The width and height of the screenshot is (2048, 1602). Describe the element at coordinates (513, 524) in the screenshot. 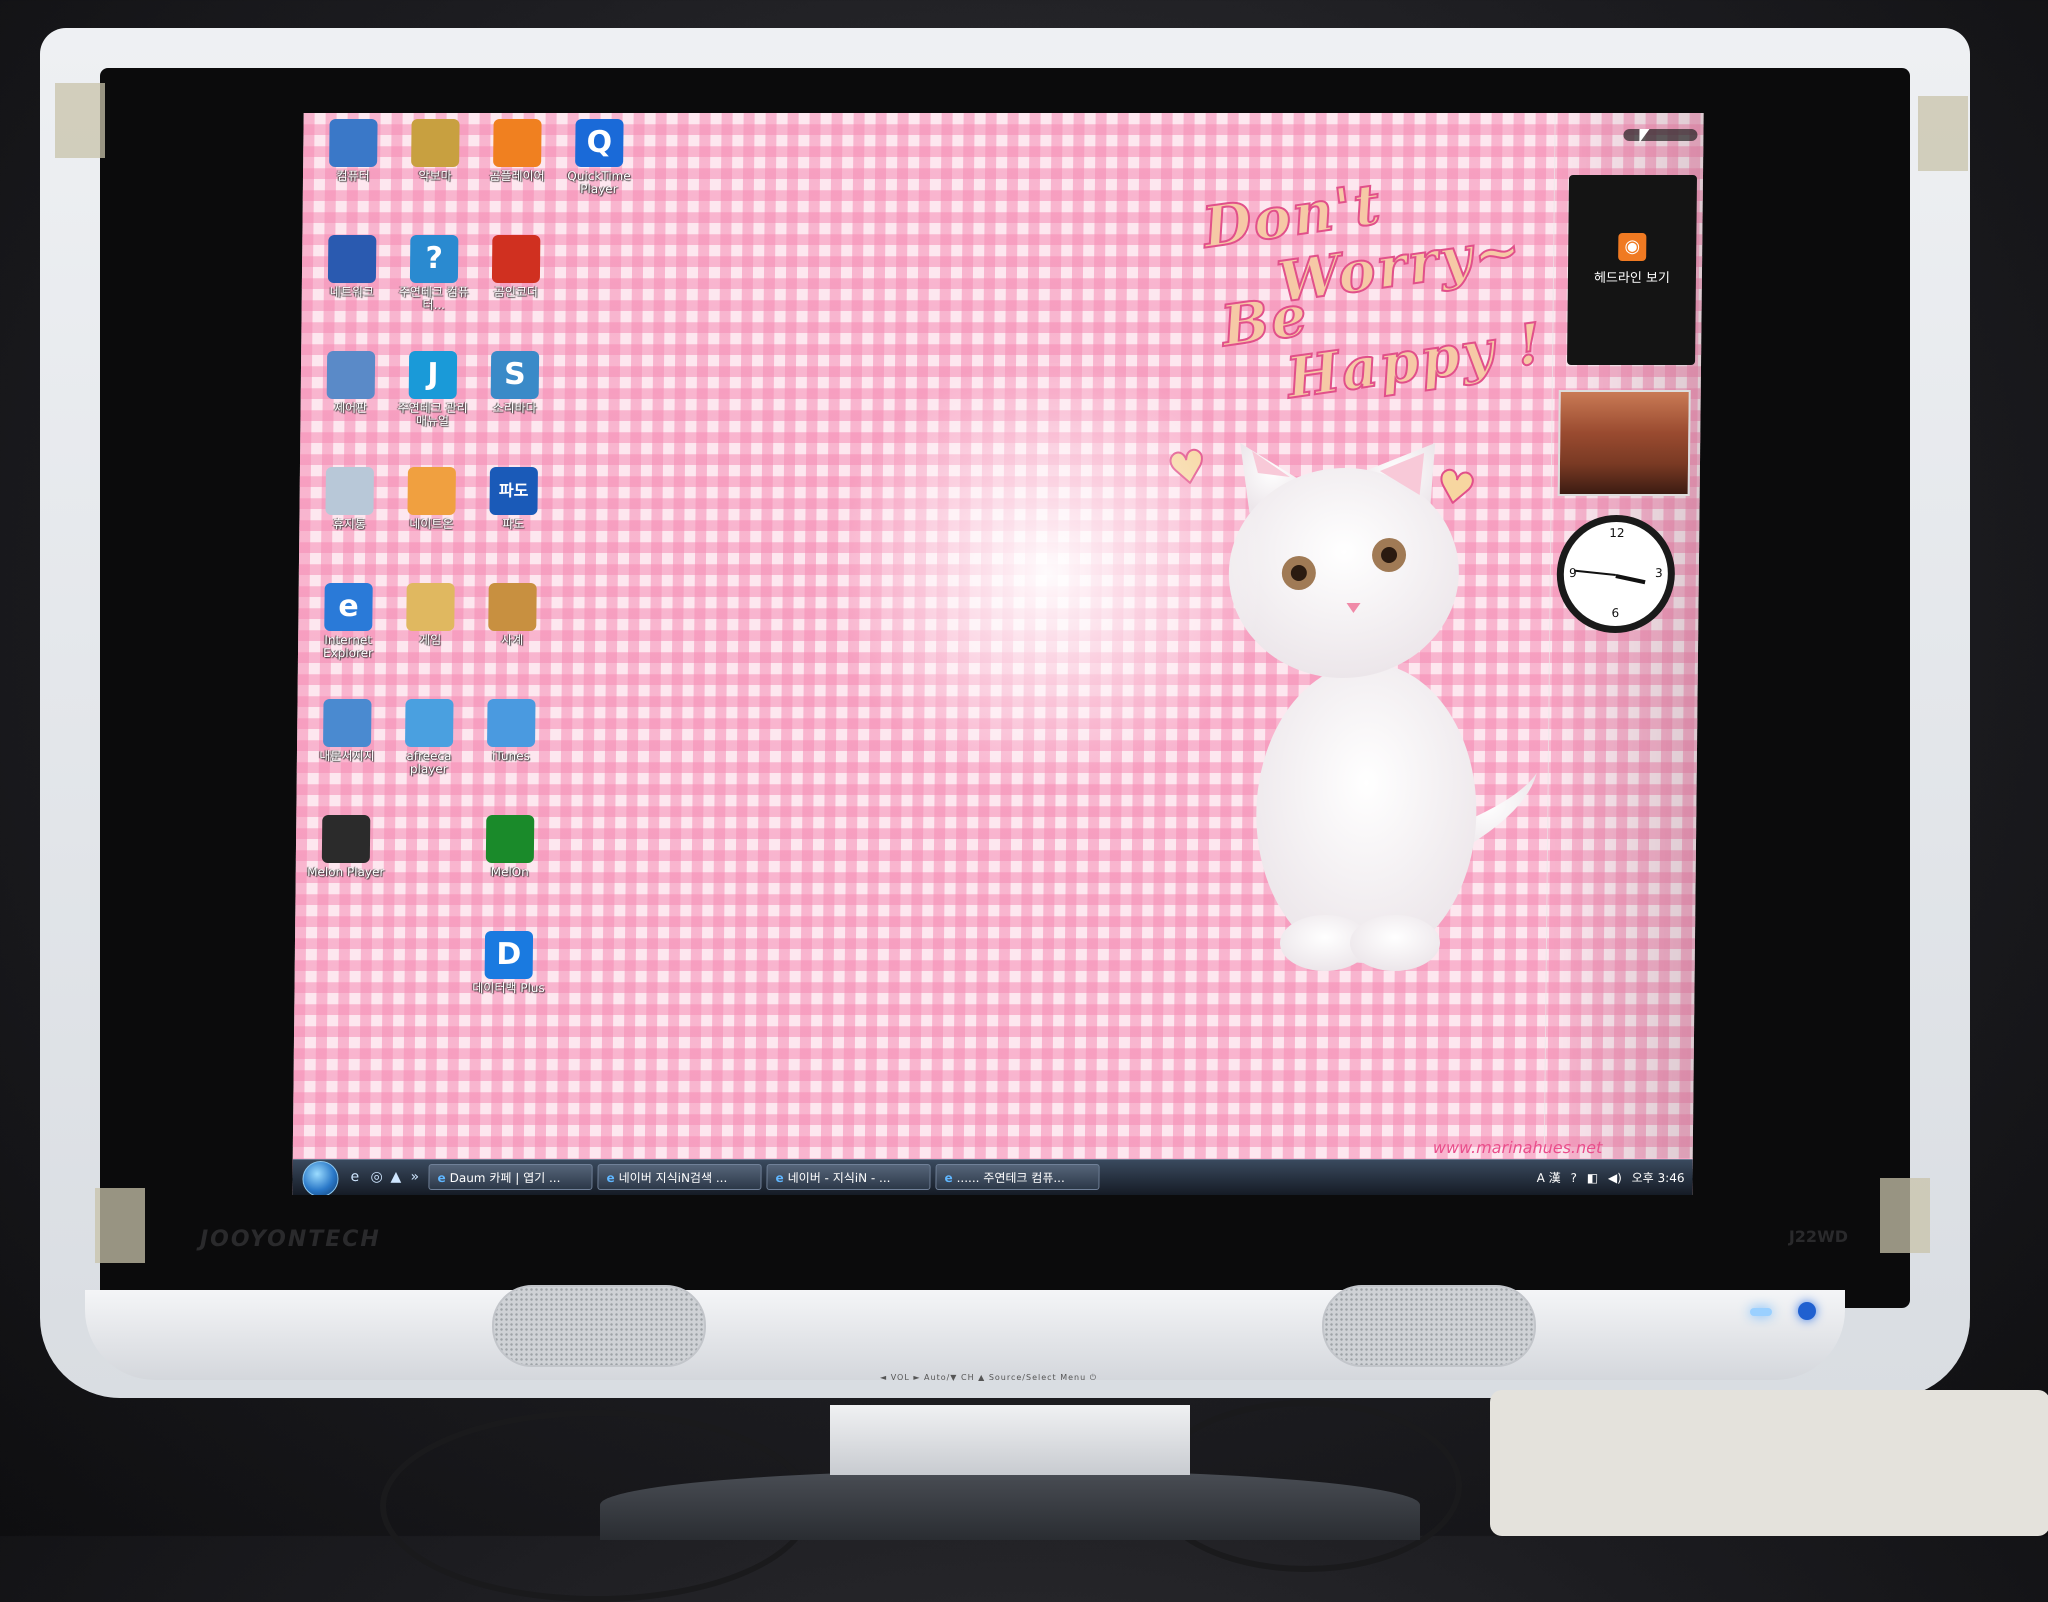

I see `desktop-icon-label: 파도` at that location.